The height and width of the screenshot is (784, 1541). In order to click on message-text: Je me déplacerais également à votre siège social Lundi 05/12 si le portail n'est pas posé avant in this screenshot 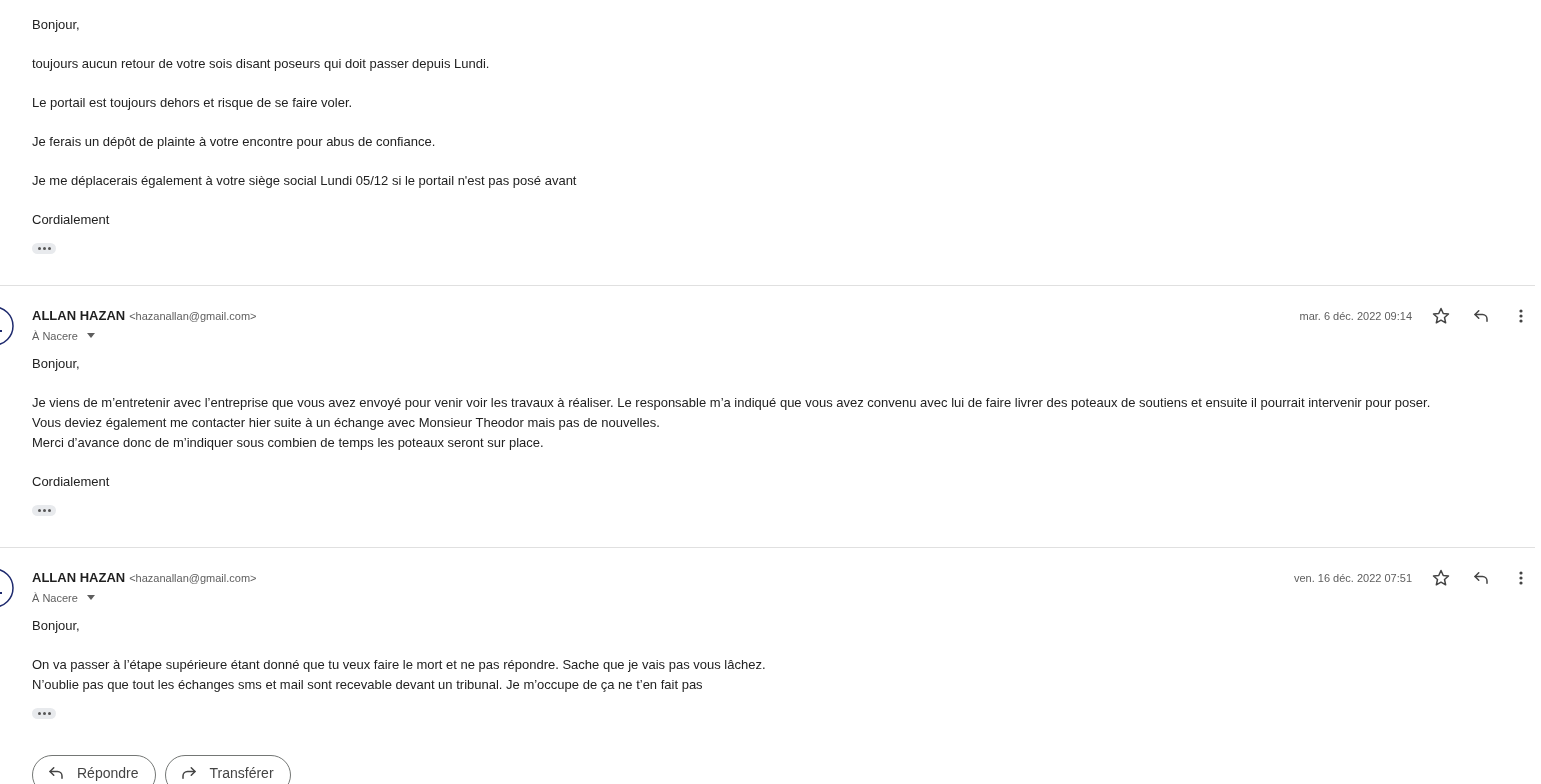, I will do `click(305, 181)`.